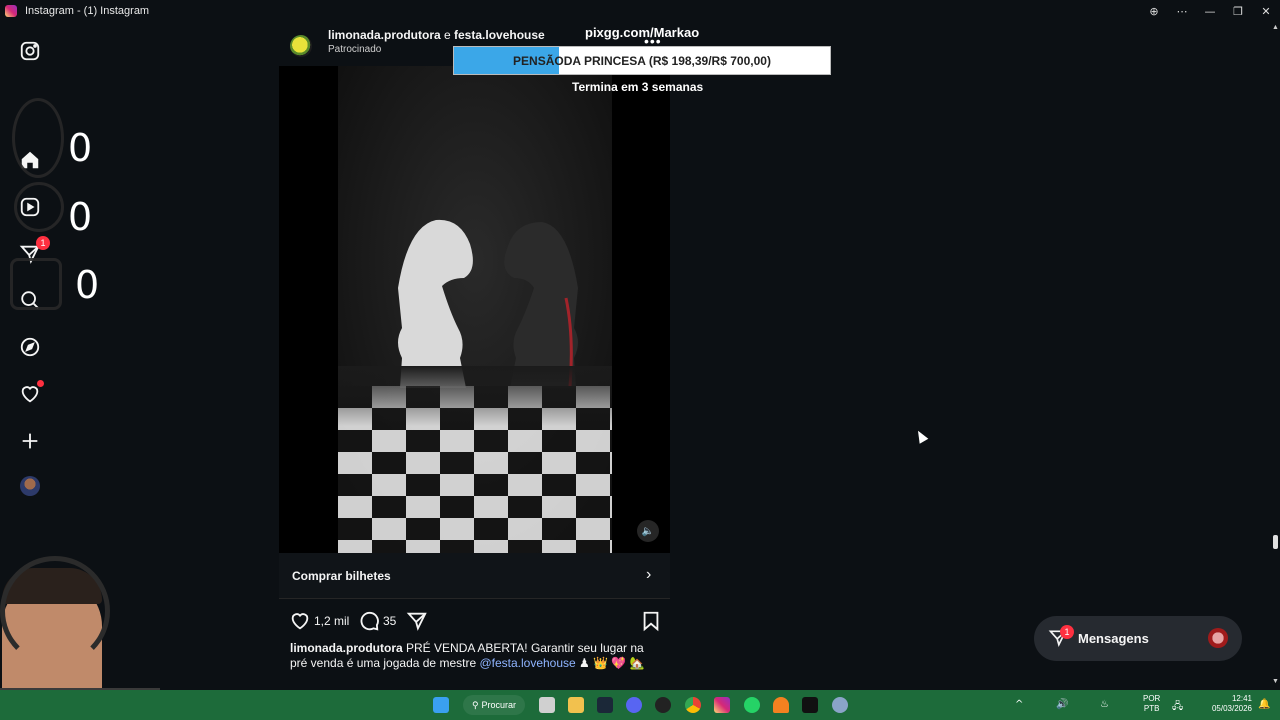 This screenshot has width=1280, height=720. Describe the element at coordinates (30, 347) in the screenshot. I see `explore-icon` at that location.